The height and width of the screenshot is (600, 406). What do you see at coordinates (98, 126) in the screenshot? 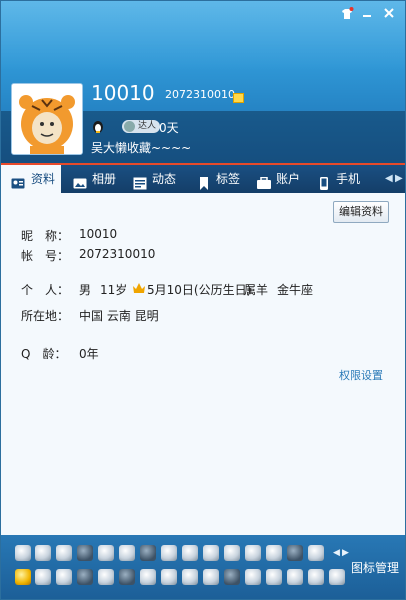
I see `penguin-icon` at bounding box center [98, 126].